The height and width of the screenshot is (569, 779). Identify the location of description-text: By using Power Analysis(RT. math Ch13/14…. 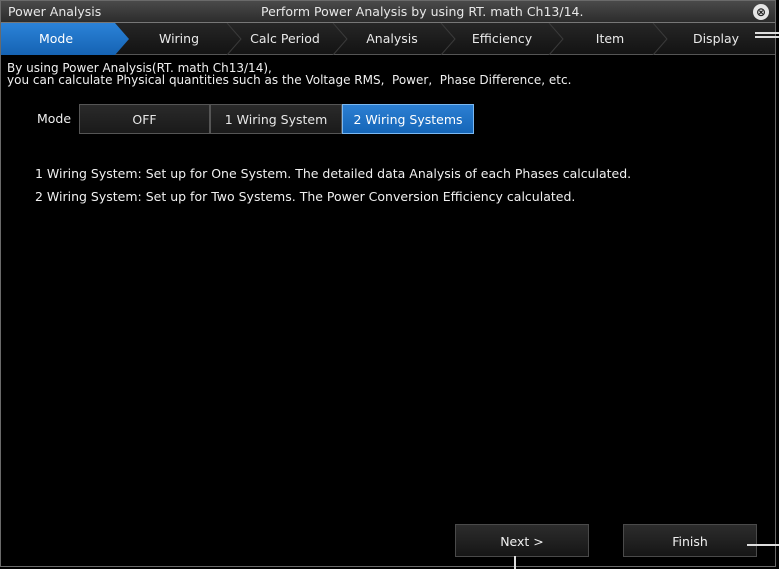
(289, 74).